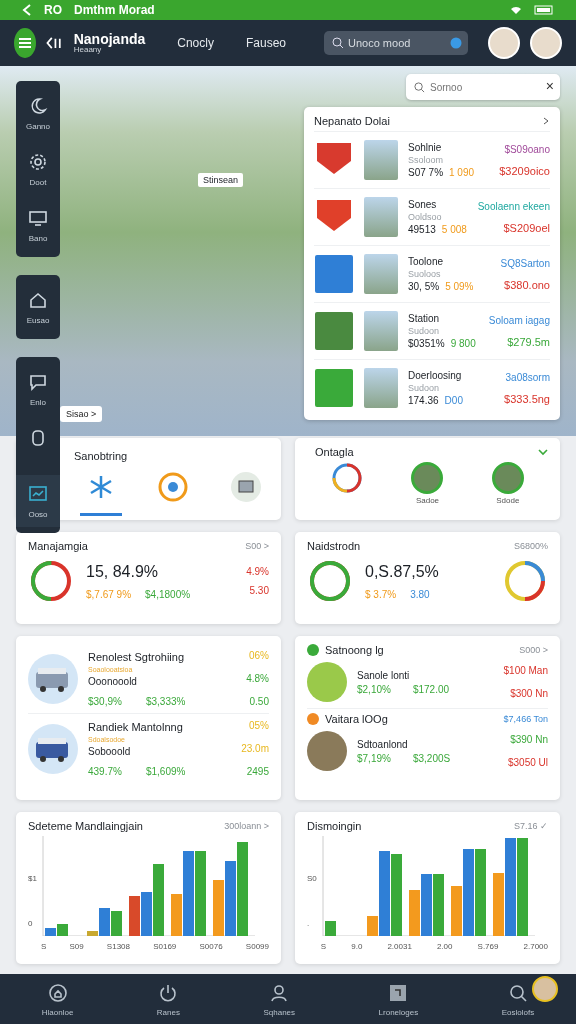 The image size is (576, 1024). I want to click on sidebar-item: Bano, so click(38, 225).